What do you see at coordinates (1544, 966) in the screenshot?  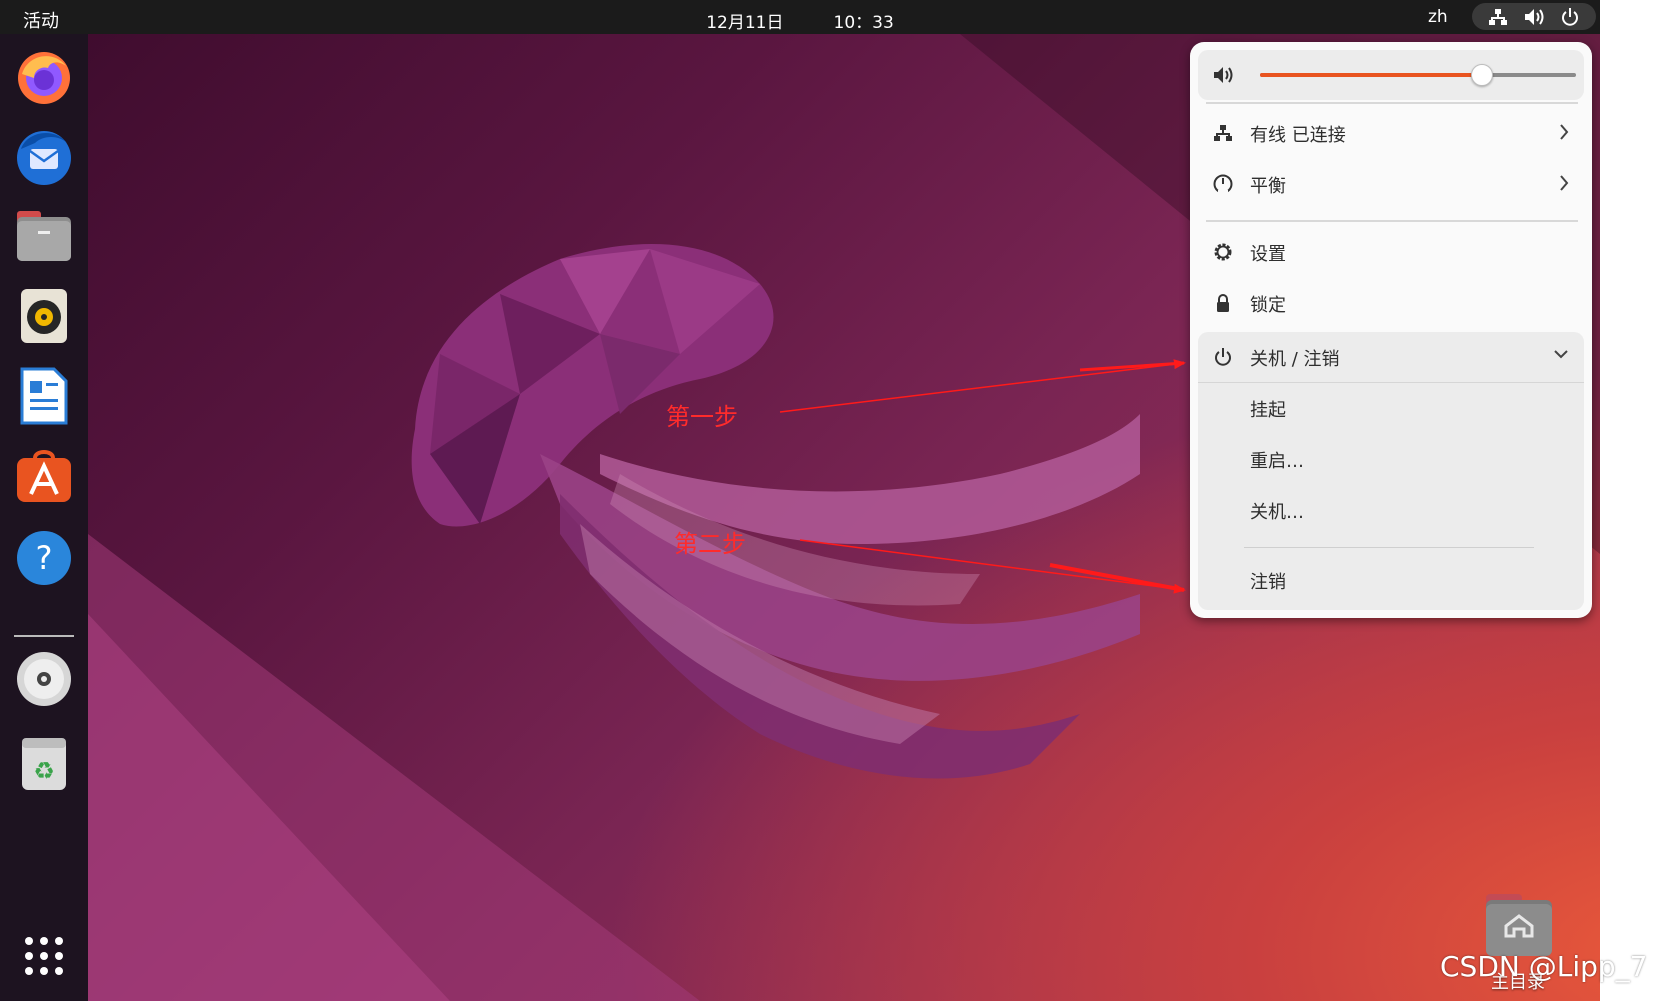 I see `csdn-watermark: CSDN @Lipp_7` at bounding box center [1544, 966].